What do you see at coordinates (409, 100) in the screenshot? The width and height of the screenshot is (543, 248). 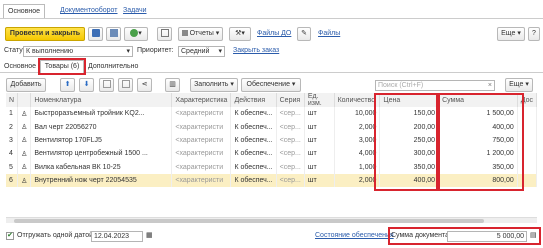 I see `col-price: Цена` at bounding box center [409, 100].